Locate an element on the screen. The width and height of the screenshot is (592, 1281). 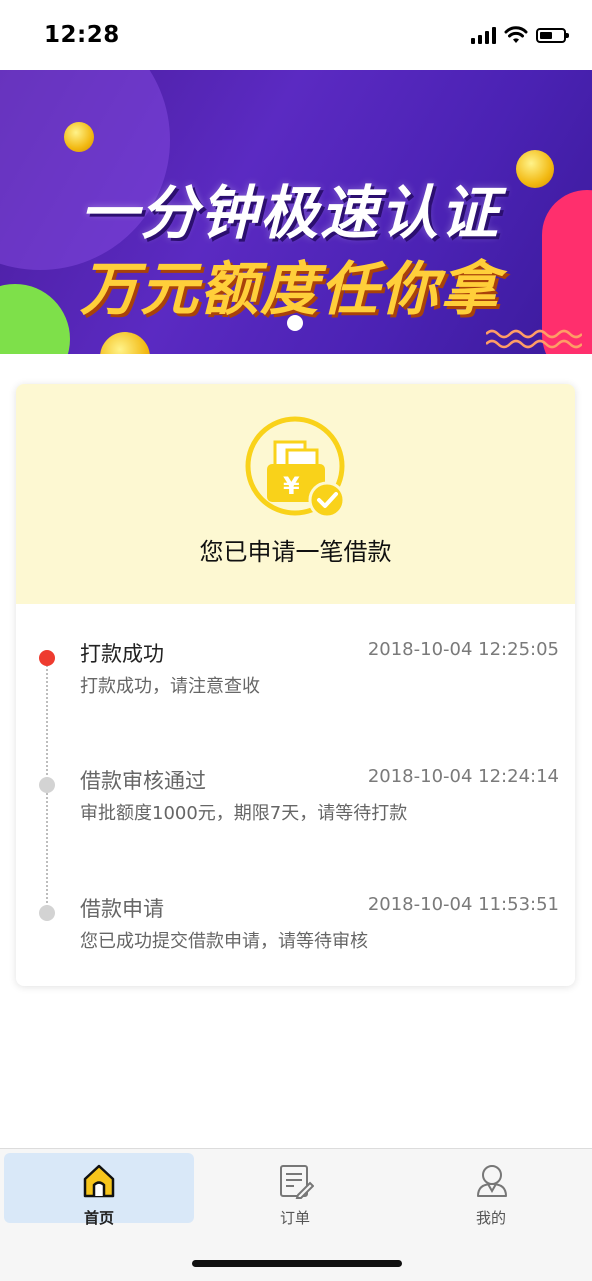
wallet-yen-check-icon: ¥ is located at coordinates (295, 467).